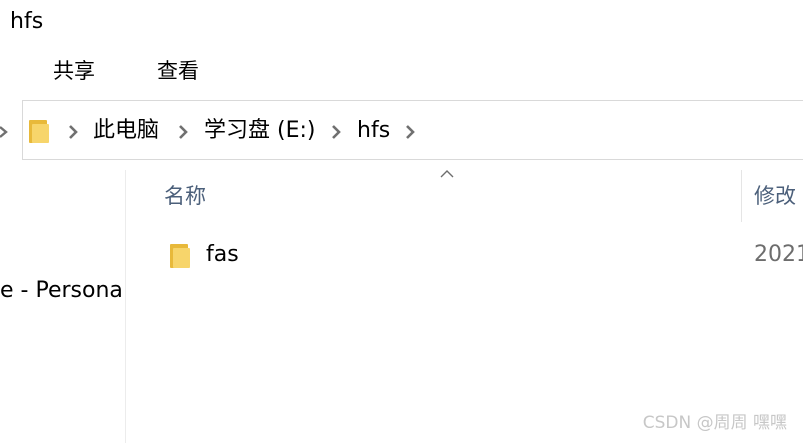 The height and width of the screenshot is (443, 803). Describe the element at coordinates (714, 423) in the screenshot. I see `watermark: CSDN @周周 嘿嘿` at that location.